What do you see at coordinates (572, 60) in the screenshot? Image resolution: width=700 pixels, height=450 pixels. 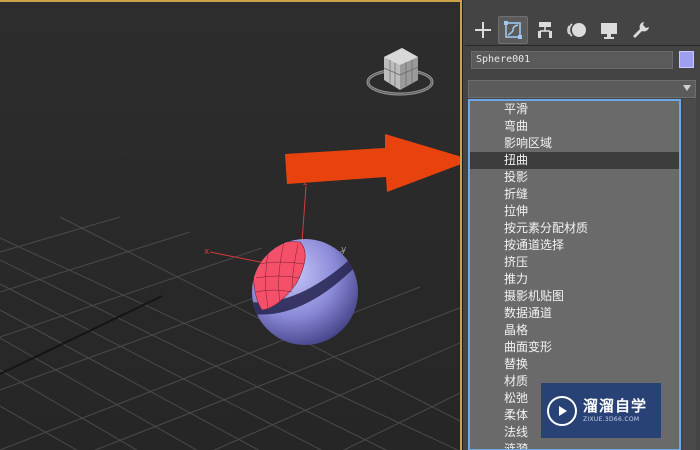 I see `object-name-field: Sphere001` at bounding box center [572, 60].